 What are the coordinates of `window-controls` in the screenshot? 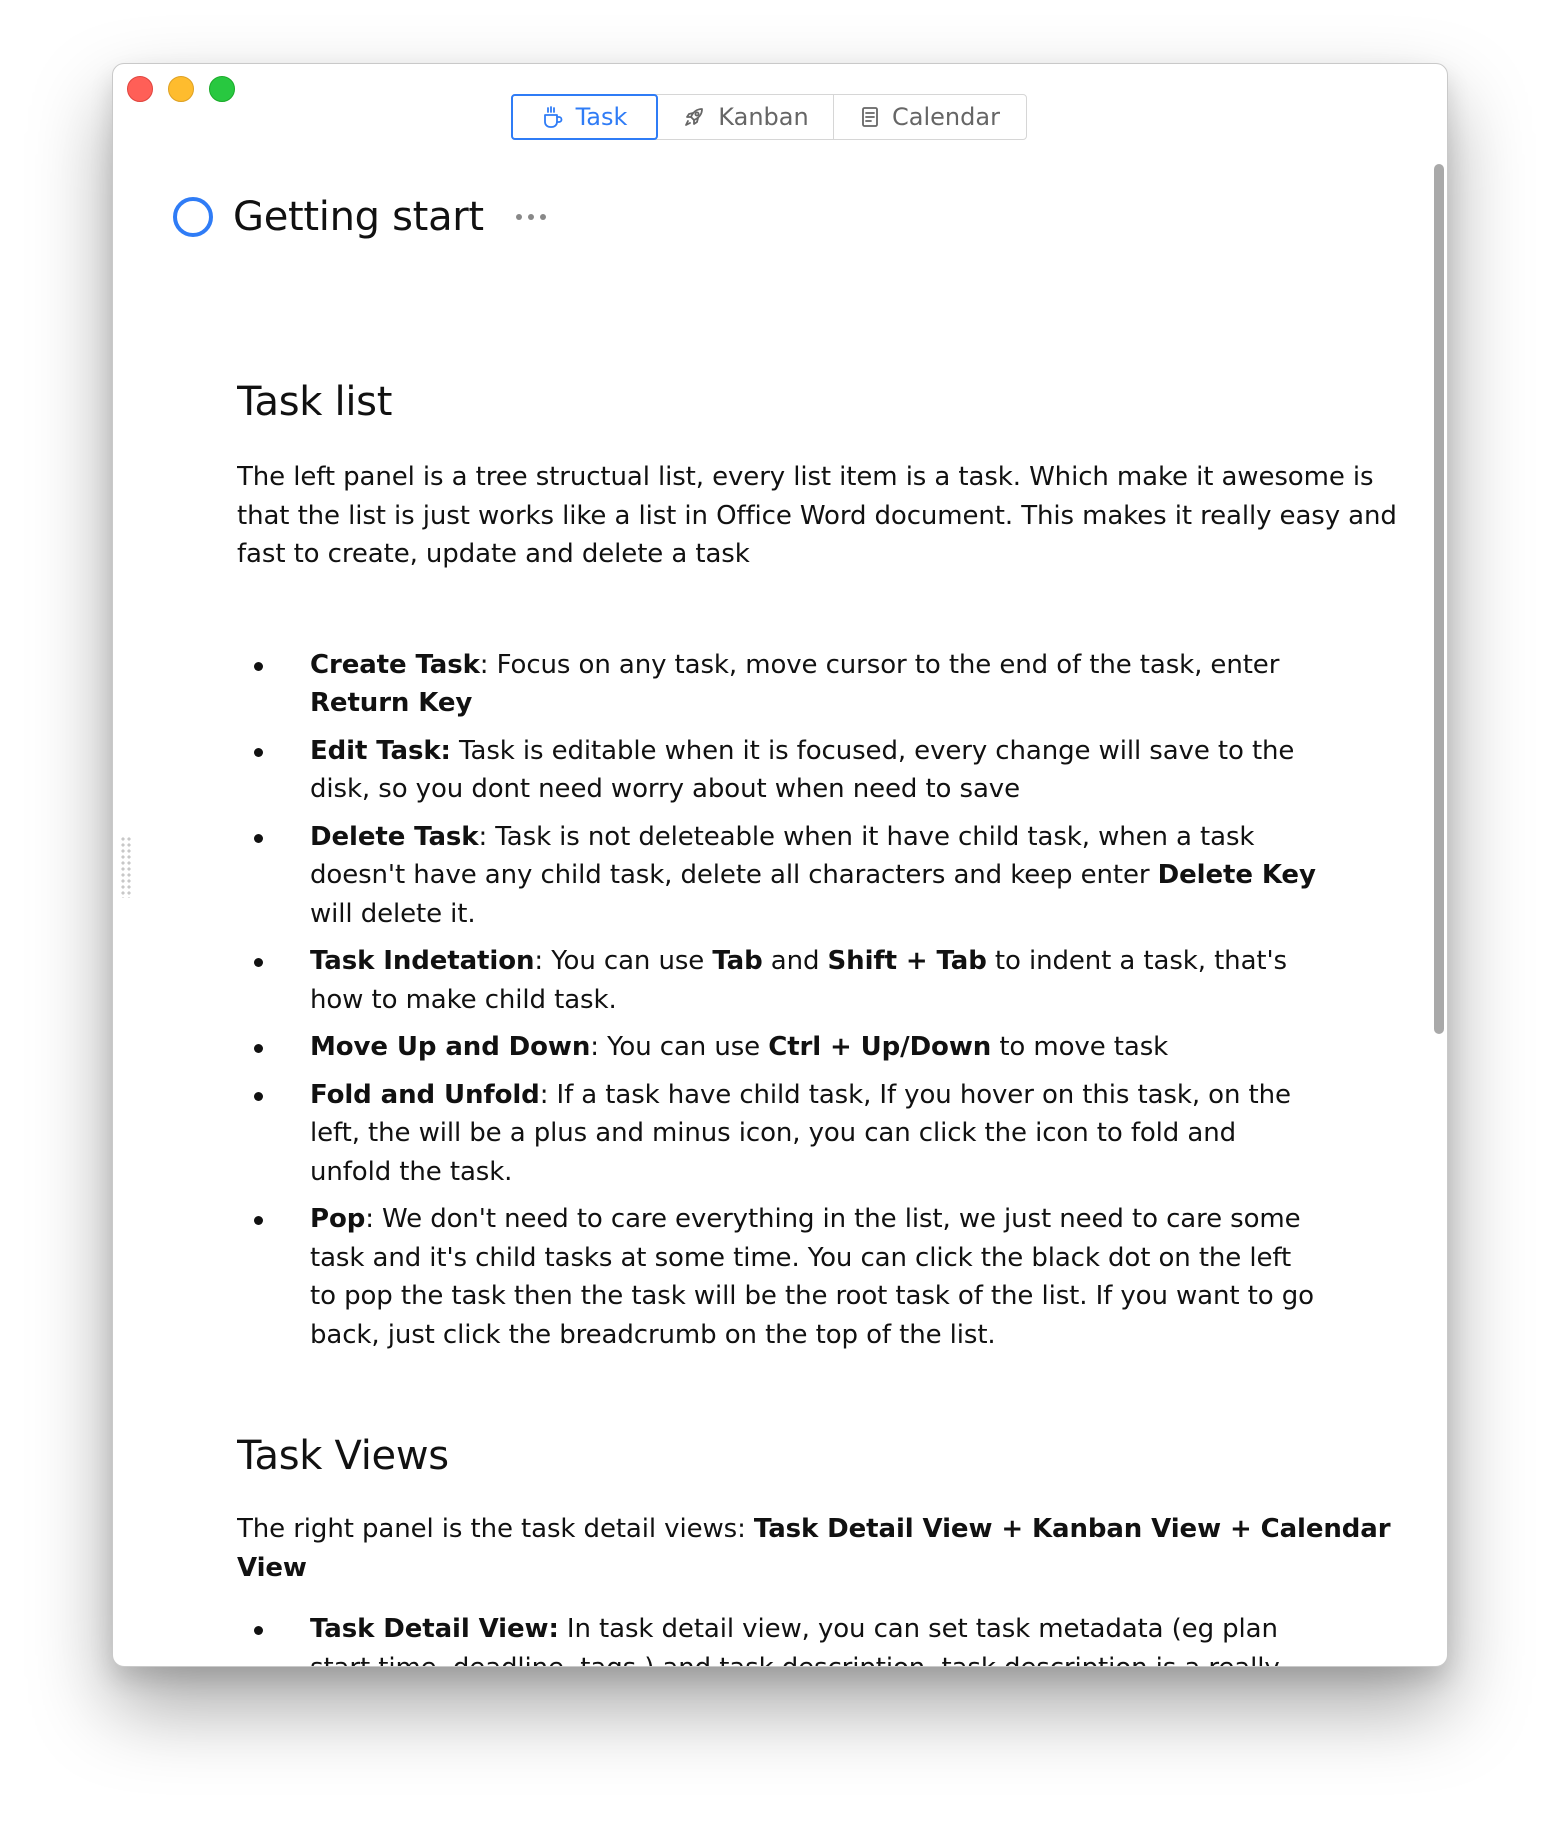 It's located at (181, 89).